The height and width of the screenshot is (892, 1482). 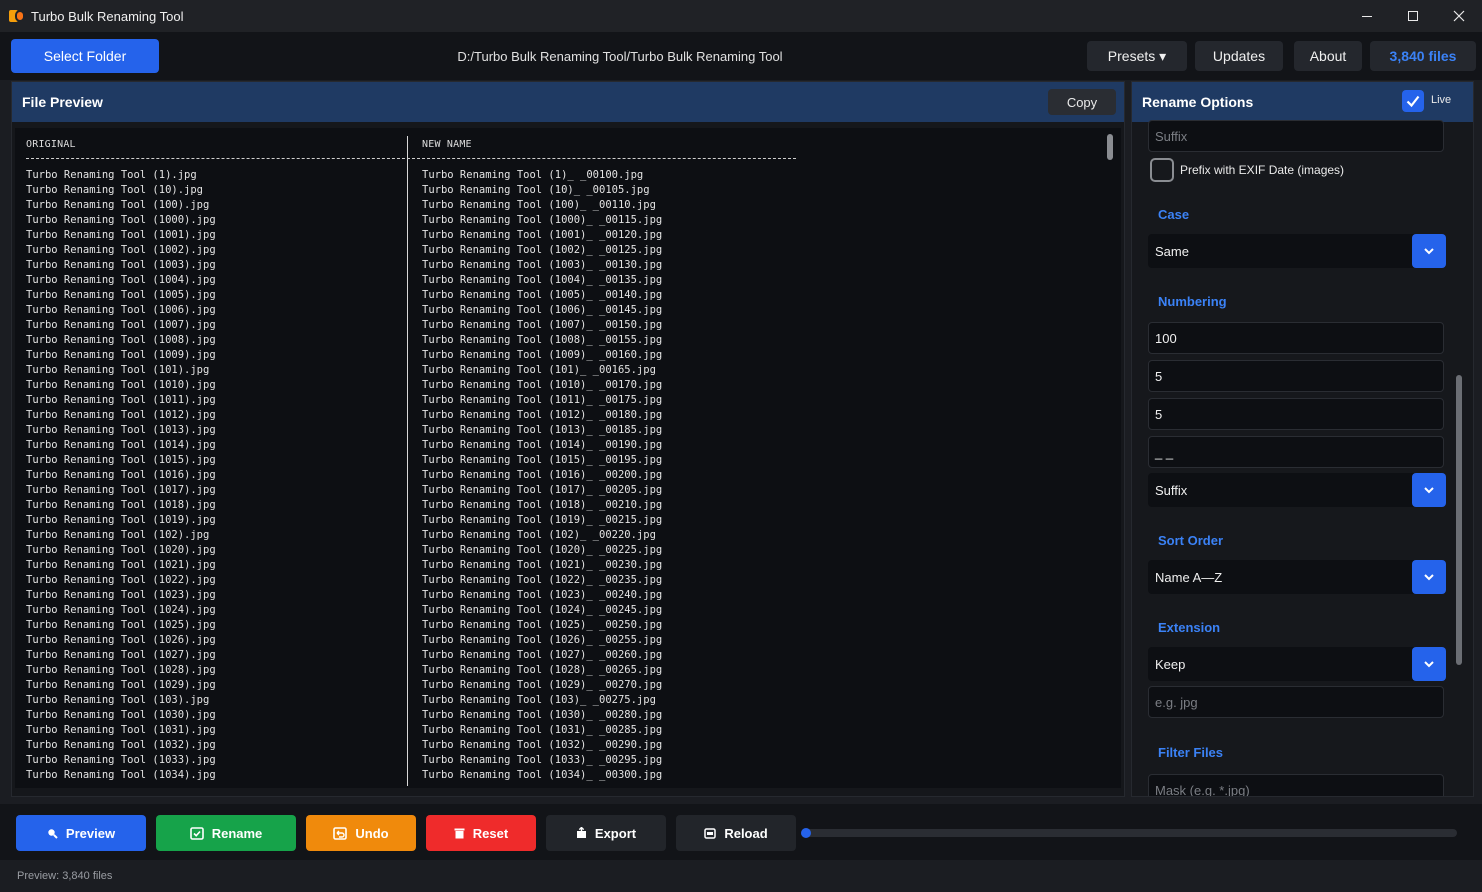 I want to click on select-folder-button: Select Folder, so click(x=85, y=56).